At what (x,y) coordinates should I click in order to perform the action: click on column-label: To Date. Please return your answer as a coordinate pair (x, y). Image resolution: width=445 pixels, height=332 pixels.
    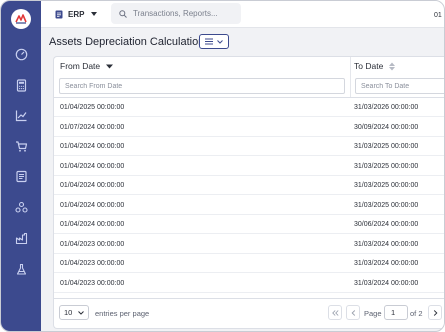
    Looking at the image, I should click on (369, 66).